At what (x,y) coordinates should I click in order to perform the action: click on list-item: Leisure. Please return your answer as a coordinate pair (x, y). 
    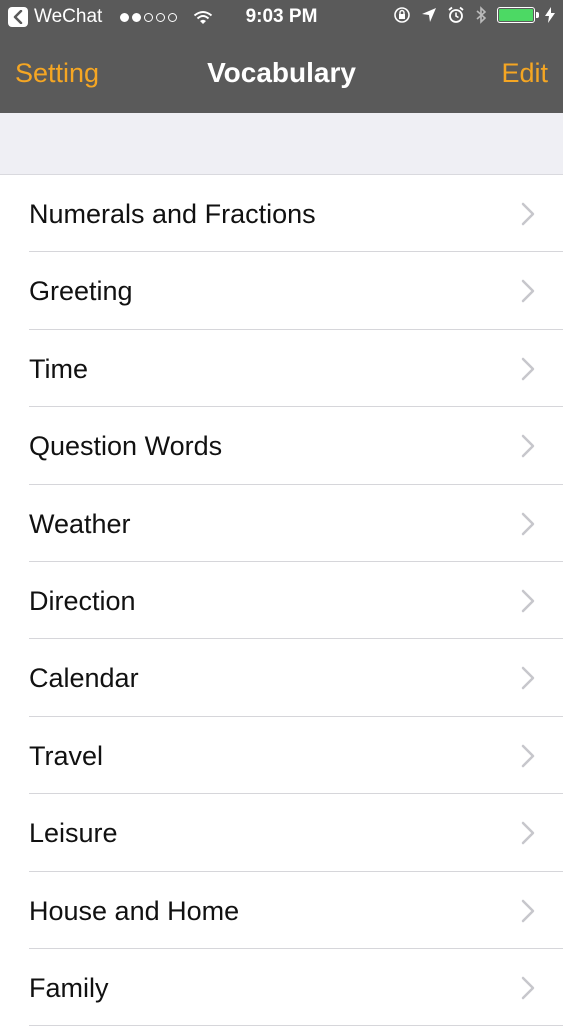
    Looking at the image, I should click on (281, 833).